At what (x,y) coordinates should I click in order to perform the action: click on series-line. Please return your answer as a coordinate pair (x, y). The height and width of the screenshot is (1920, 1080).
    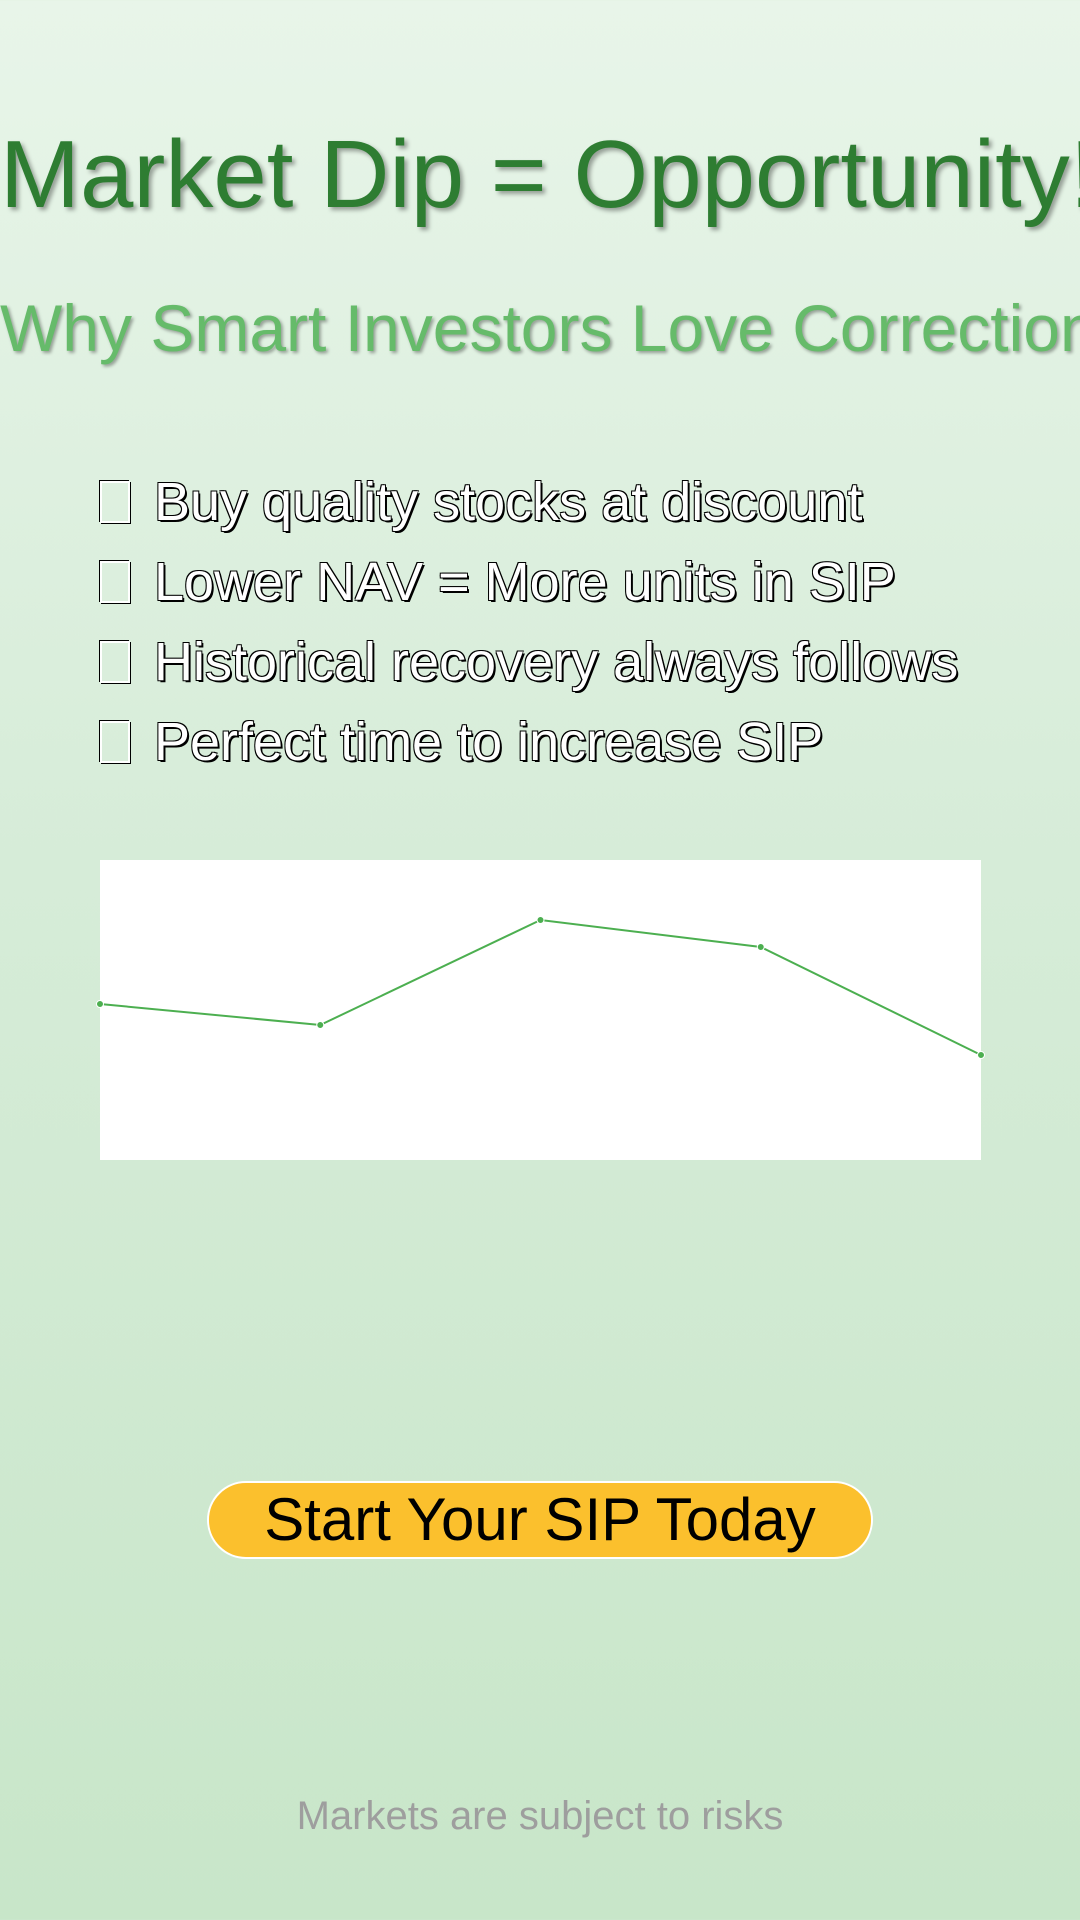
    Looking at the image, I should click on (540, 987).